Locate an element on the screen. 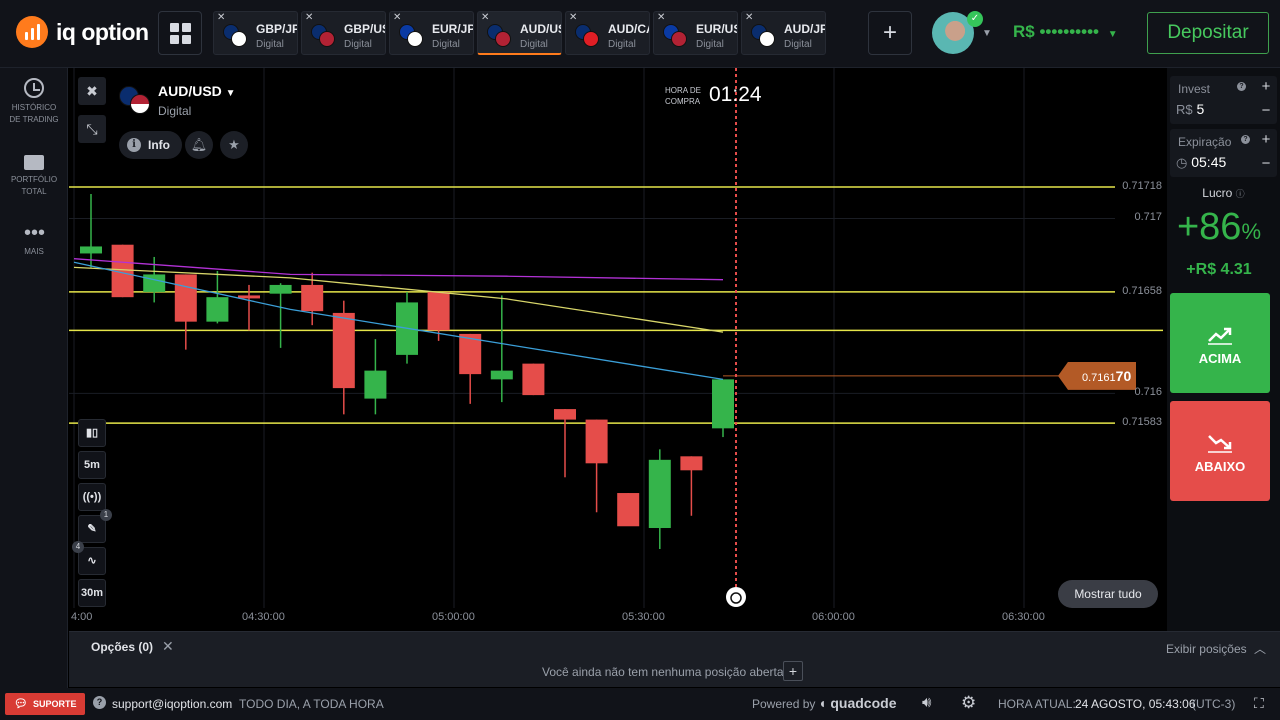  add-asset-button: + is located at coordinates (890, 33).